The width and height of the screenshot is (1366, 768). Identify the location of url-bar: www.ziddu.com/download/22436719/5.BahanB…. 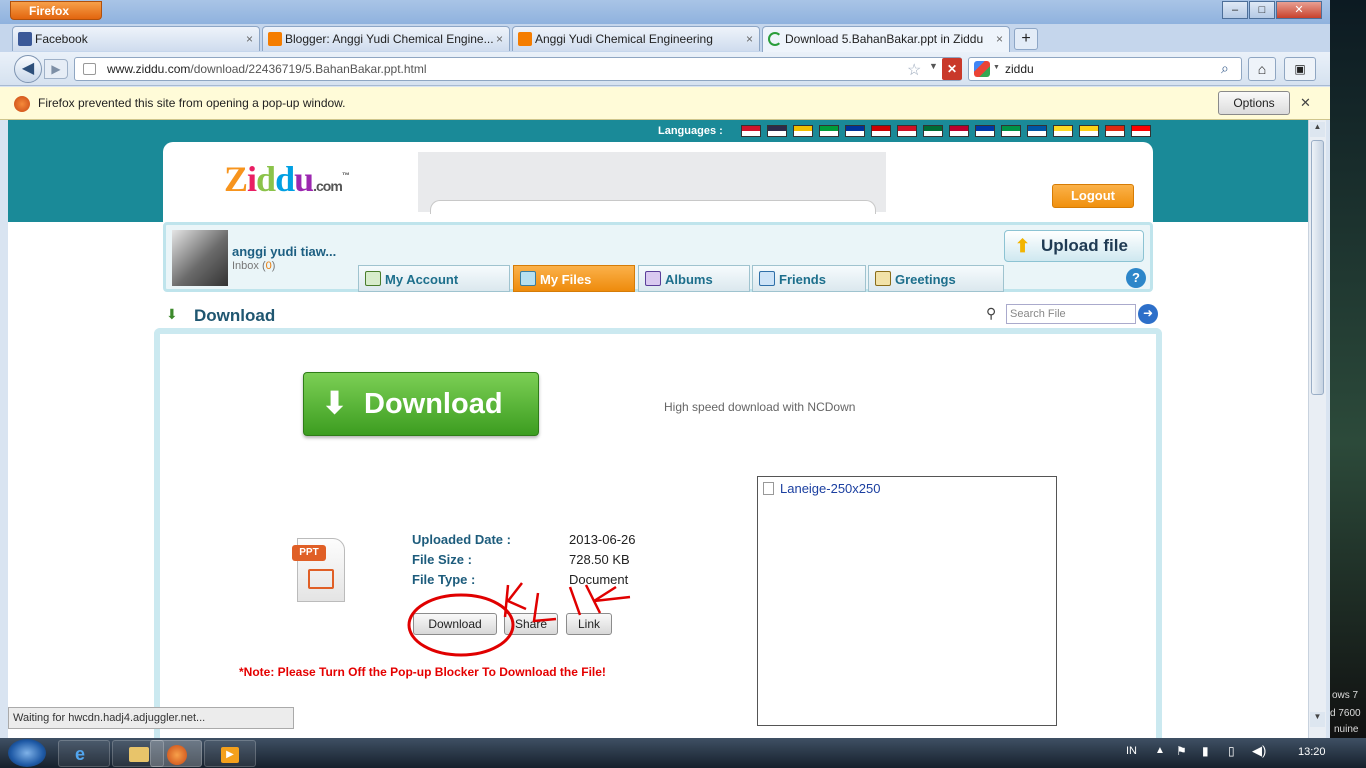
(518, 69).